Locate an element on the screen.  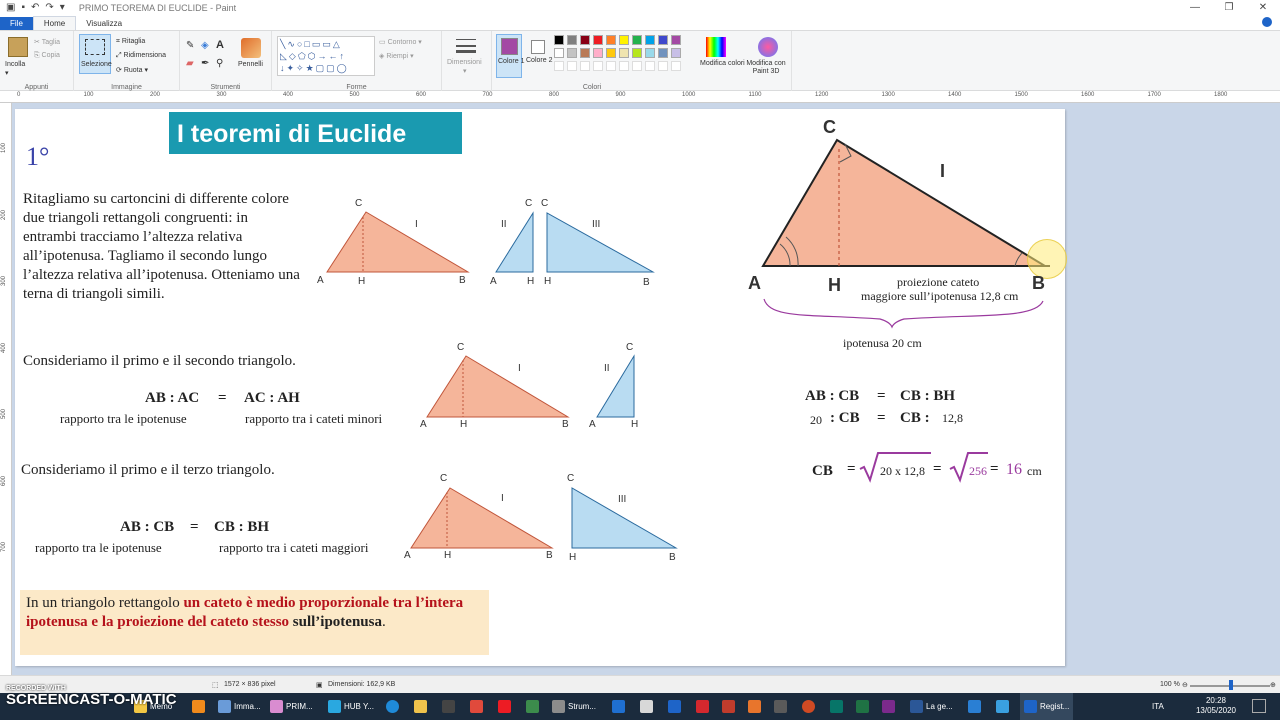
taskbar-item-app10 is located at coordinates (1002, 706).